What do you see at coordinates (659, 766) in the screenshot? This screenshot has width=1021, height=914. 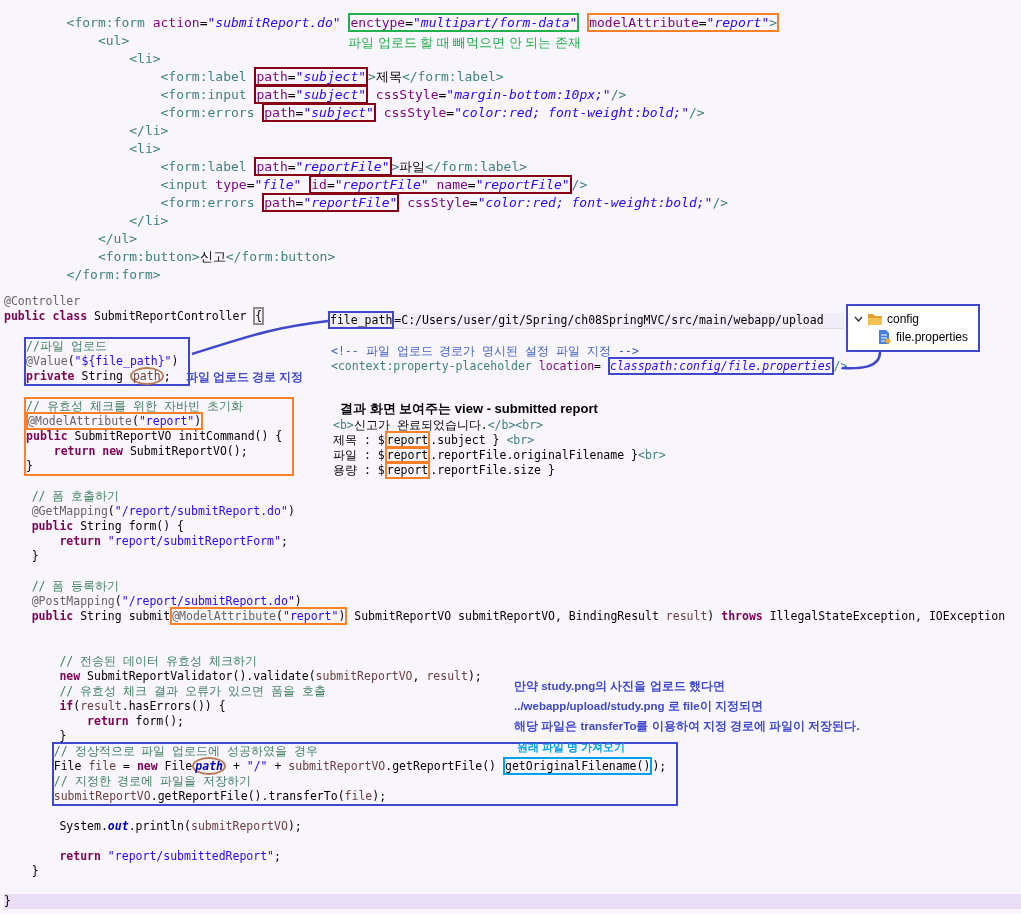 I see `code-text: );` at bounding box center [659, 766].